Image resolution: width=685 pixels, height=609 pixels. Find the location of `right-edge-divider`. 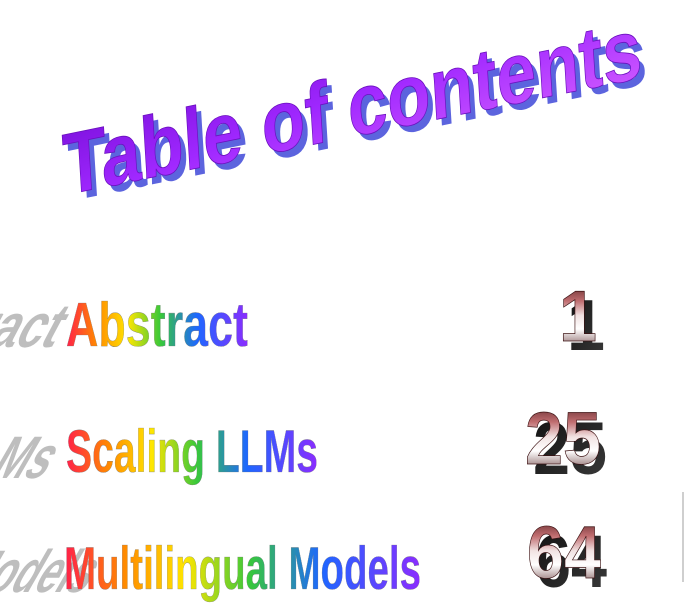

right-edge-divider is located at coordinates (683, 537).